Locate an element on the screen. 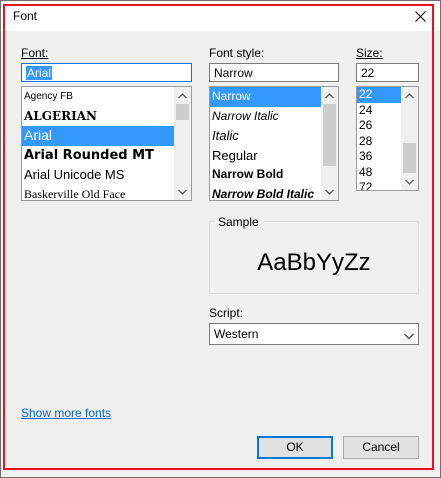 The image size is (441, 478). font-item: Agency FB is located at coordinates (98, 97).